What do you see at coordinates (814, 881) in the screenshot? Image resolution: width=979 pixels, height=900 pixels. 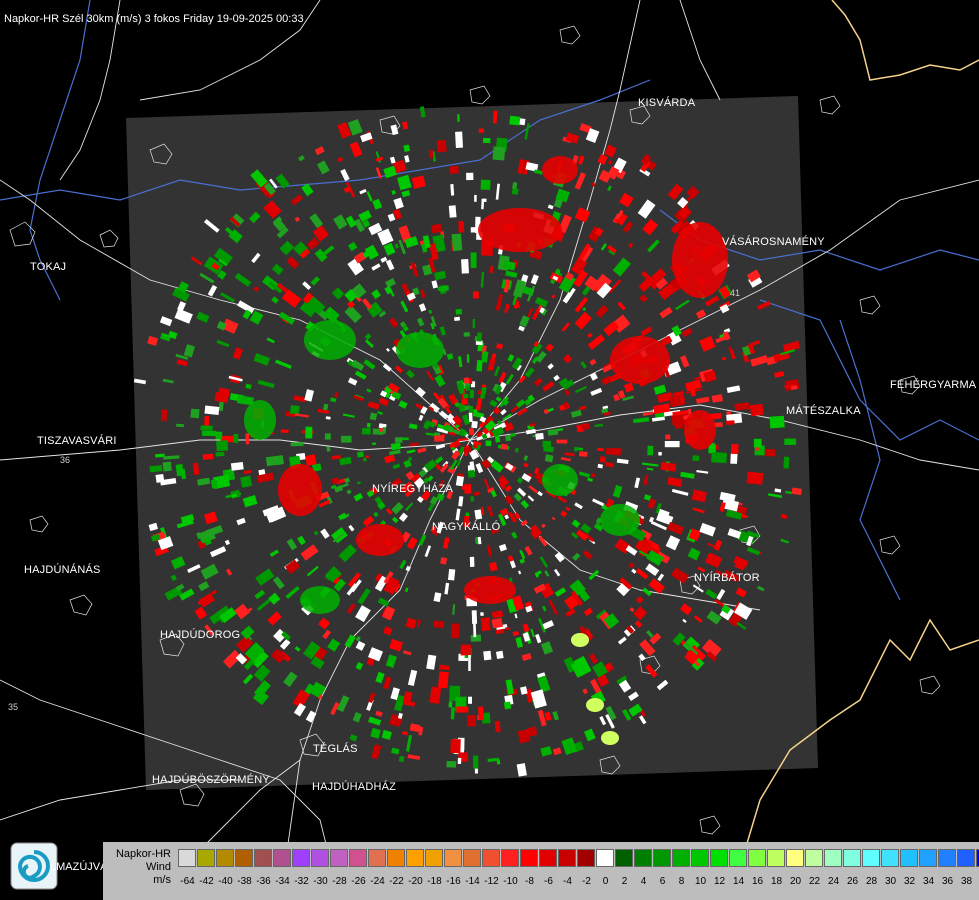 I see `legend-tick-label: 22` at bounding box center [814, 881].